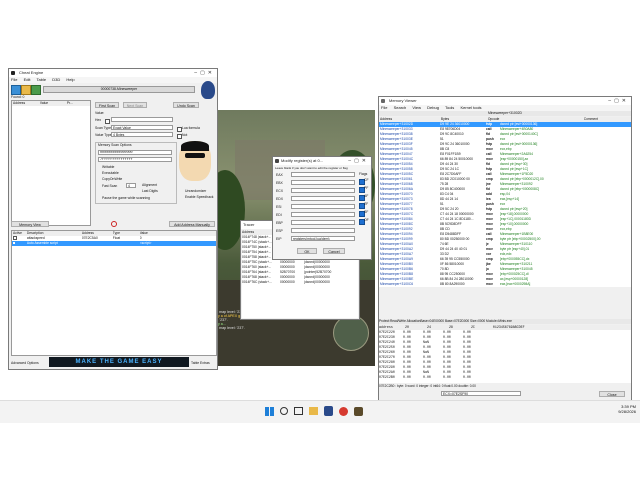 The image size is (640, 480). I want to click on game-minimap, so click(351, 333).